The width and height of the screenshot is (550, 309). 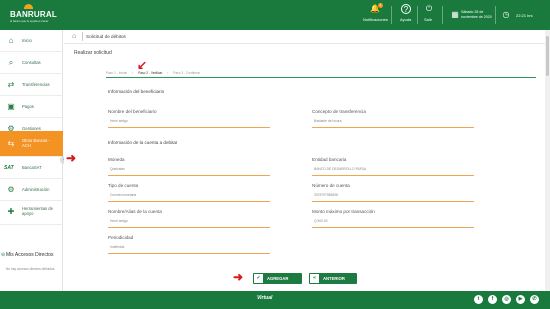 I want to click on add-icon: ✓, so click(x=258, y=278).